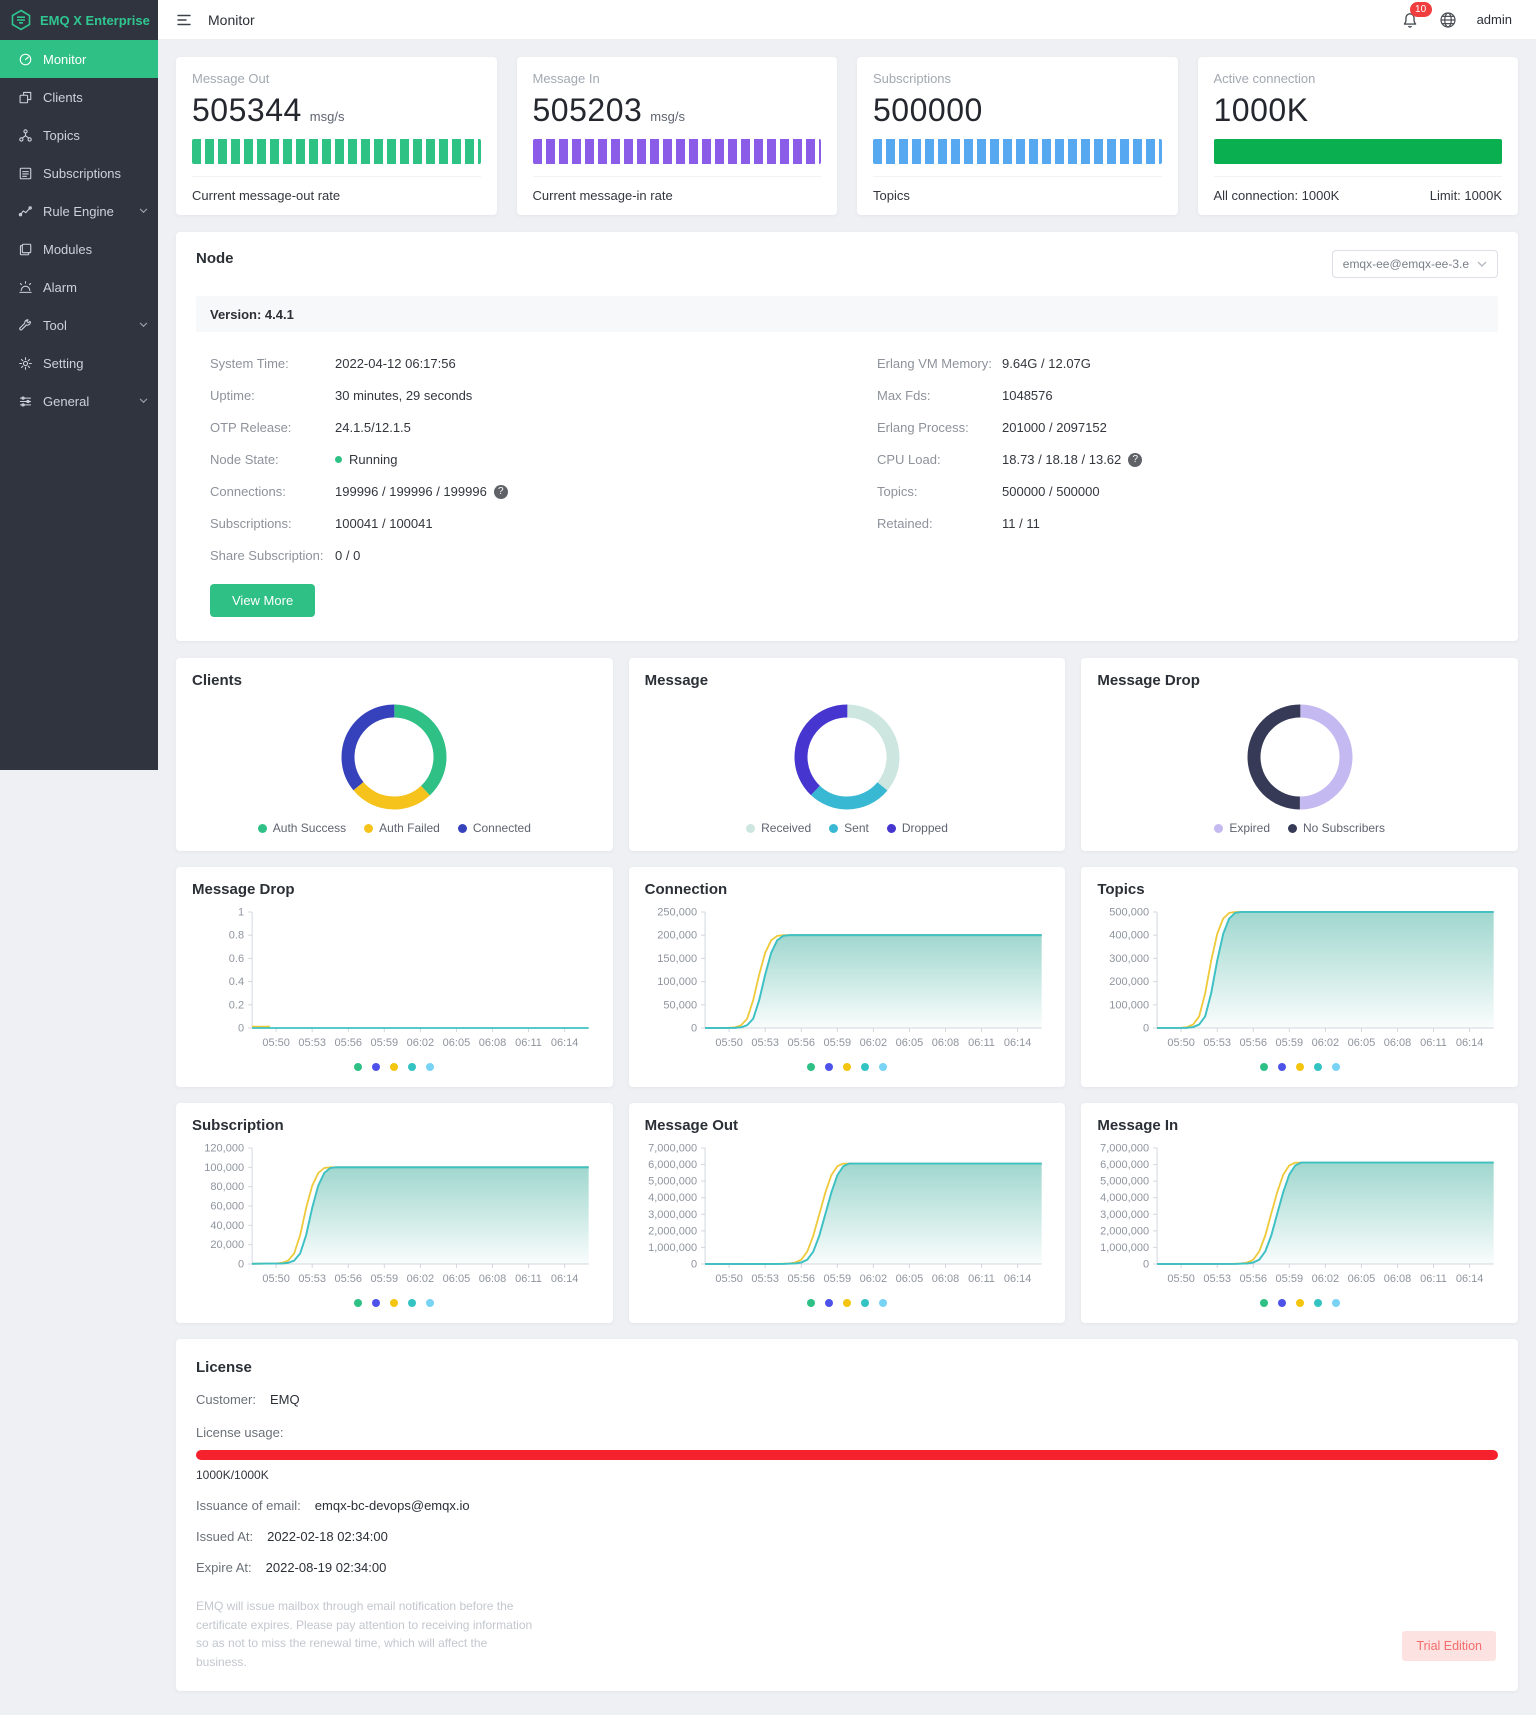 The width and height of the screenshot is (1536, 1715). I want to click on legend-item: Expired, so click(1242, 828).